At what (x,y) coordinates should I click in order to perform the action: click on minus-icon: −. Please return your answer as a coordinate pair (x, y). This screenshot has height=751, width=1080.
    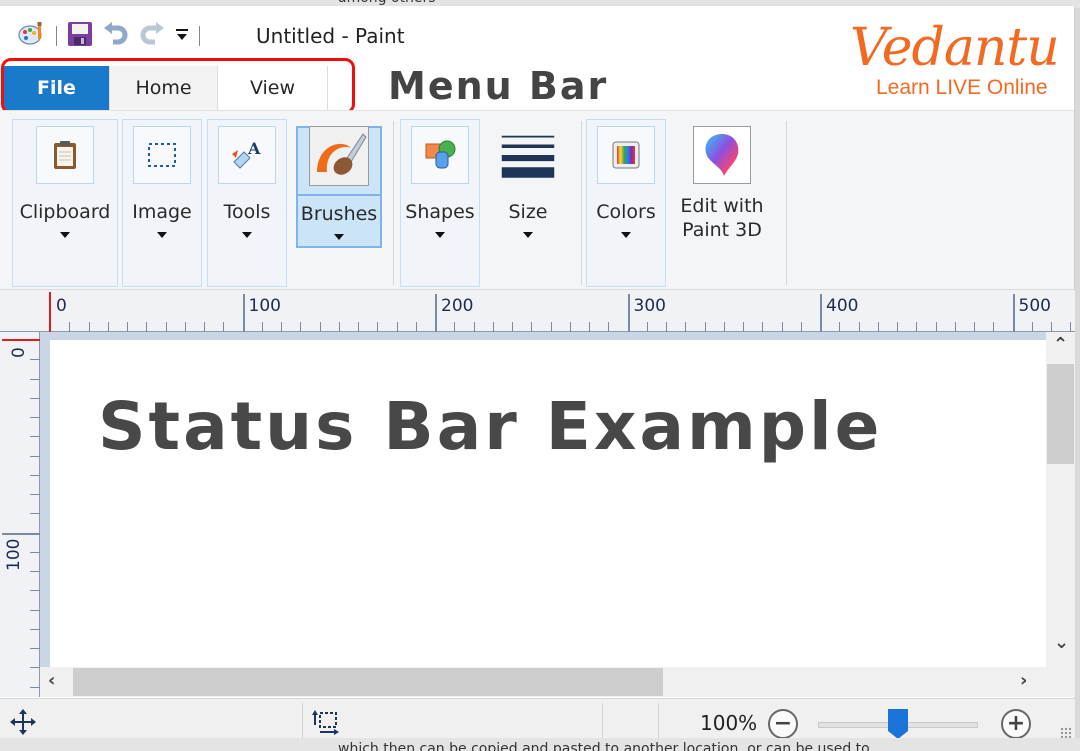
    Looking at the image, I should click on (783, 723).